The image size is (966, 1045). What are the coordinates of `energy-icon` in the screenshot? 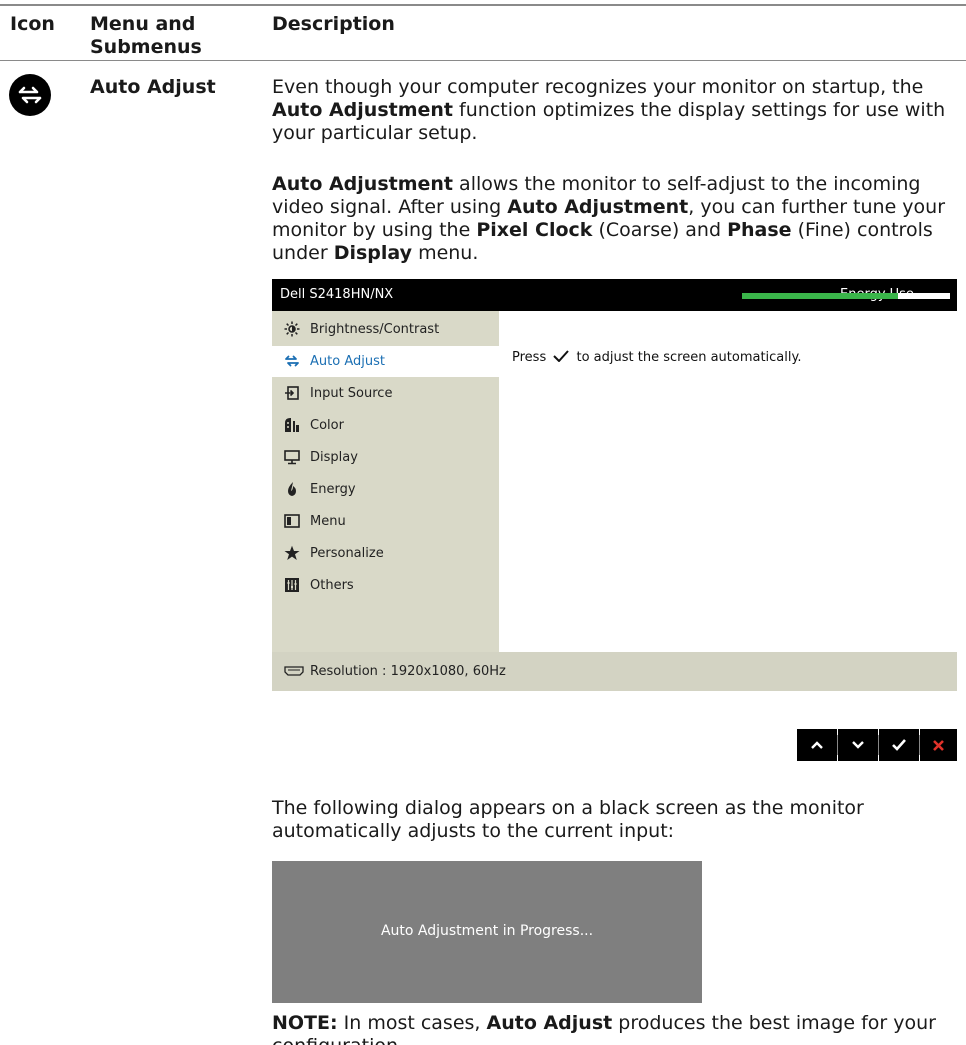 It's located at (292, 489).